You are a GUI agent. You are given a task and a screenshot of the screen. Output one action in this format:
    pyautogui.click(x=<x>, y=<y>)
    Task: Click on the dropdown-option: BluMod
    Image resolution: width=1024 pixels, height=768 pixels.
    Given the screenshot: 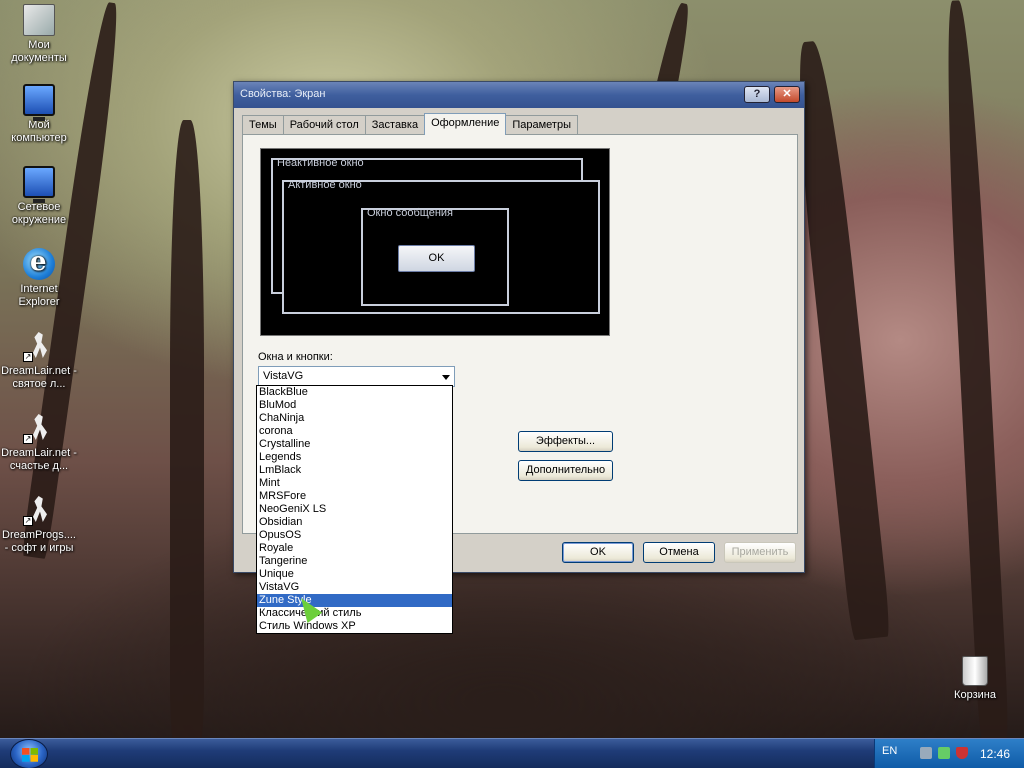 What is the action you would take?
    pyautogui.click(x=354, y=405)
    